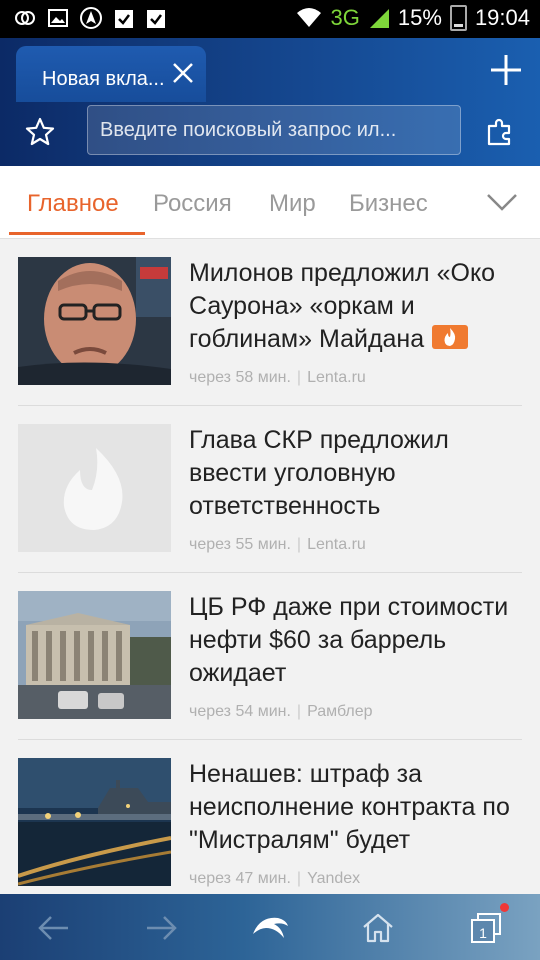 This screenshot has width=540, height=960. I want to click on news-source: Yandex, so click(334, 878).